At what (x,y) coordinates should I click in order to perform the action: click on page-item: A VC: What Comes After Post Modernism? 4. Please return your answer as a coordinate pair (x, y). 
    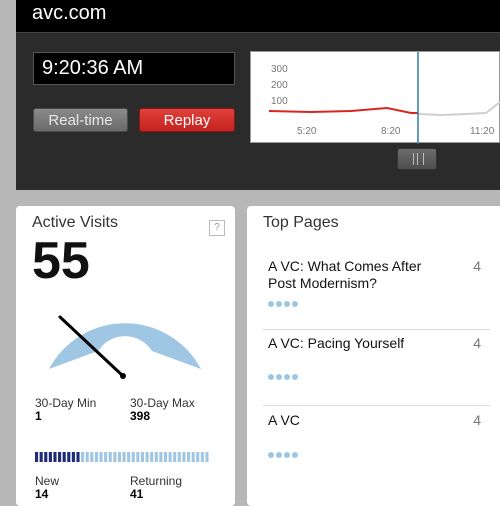
    Looking at the image, I should click on (375, 293).